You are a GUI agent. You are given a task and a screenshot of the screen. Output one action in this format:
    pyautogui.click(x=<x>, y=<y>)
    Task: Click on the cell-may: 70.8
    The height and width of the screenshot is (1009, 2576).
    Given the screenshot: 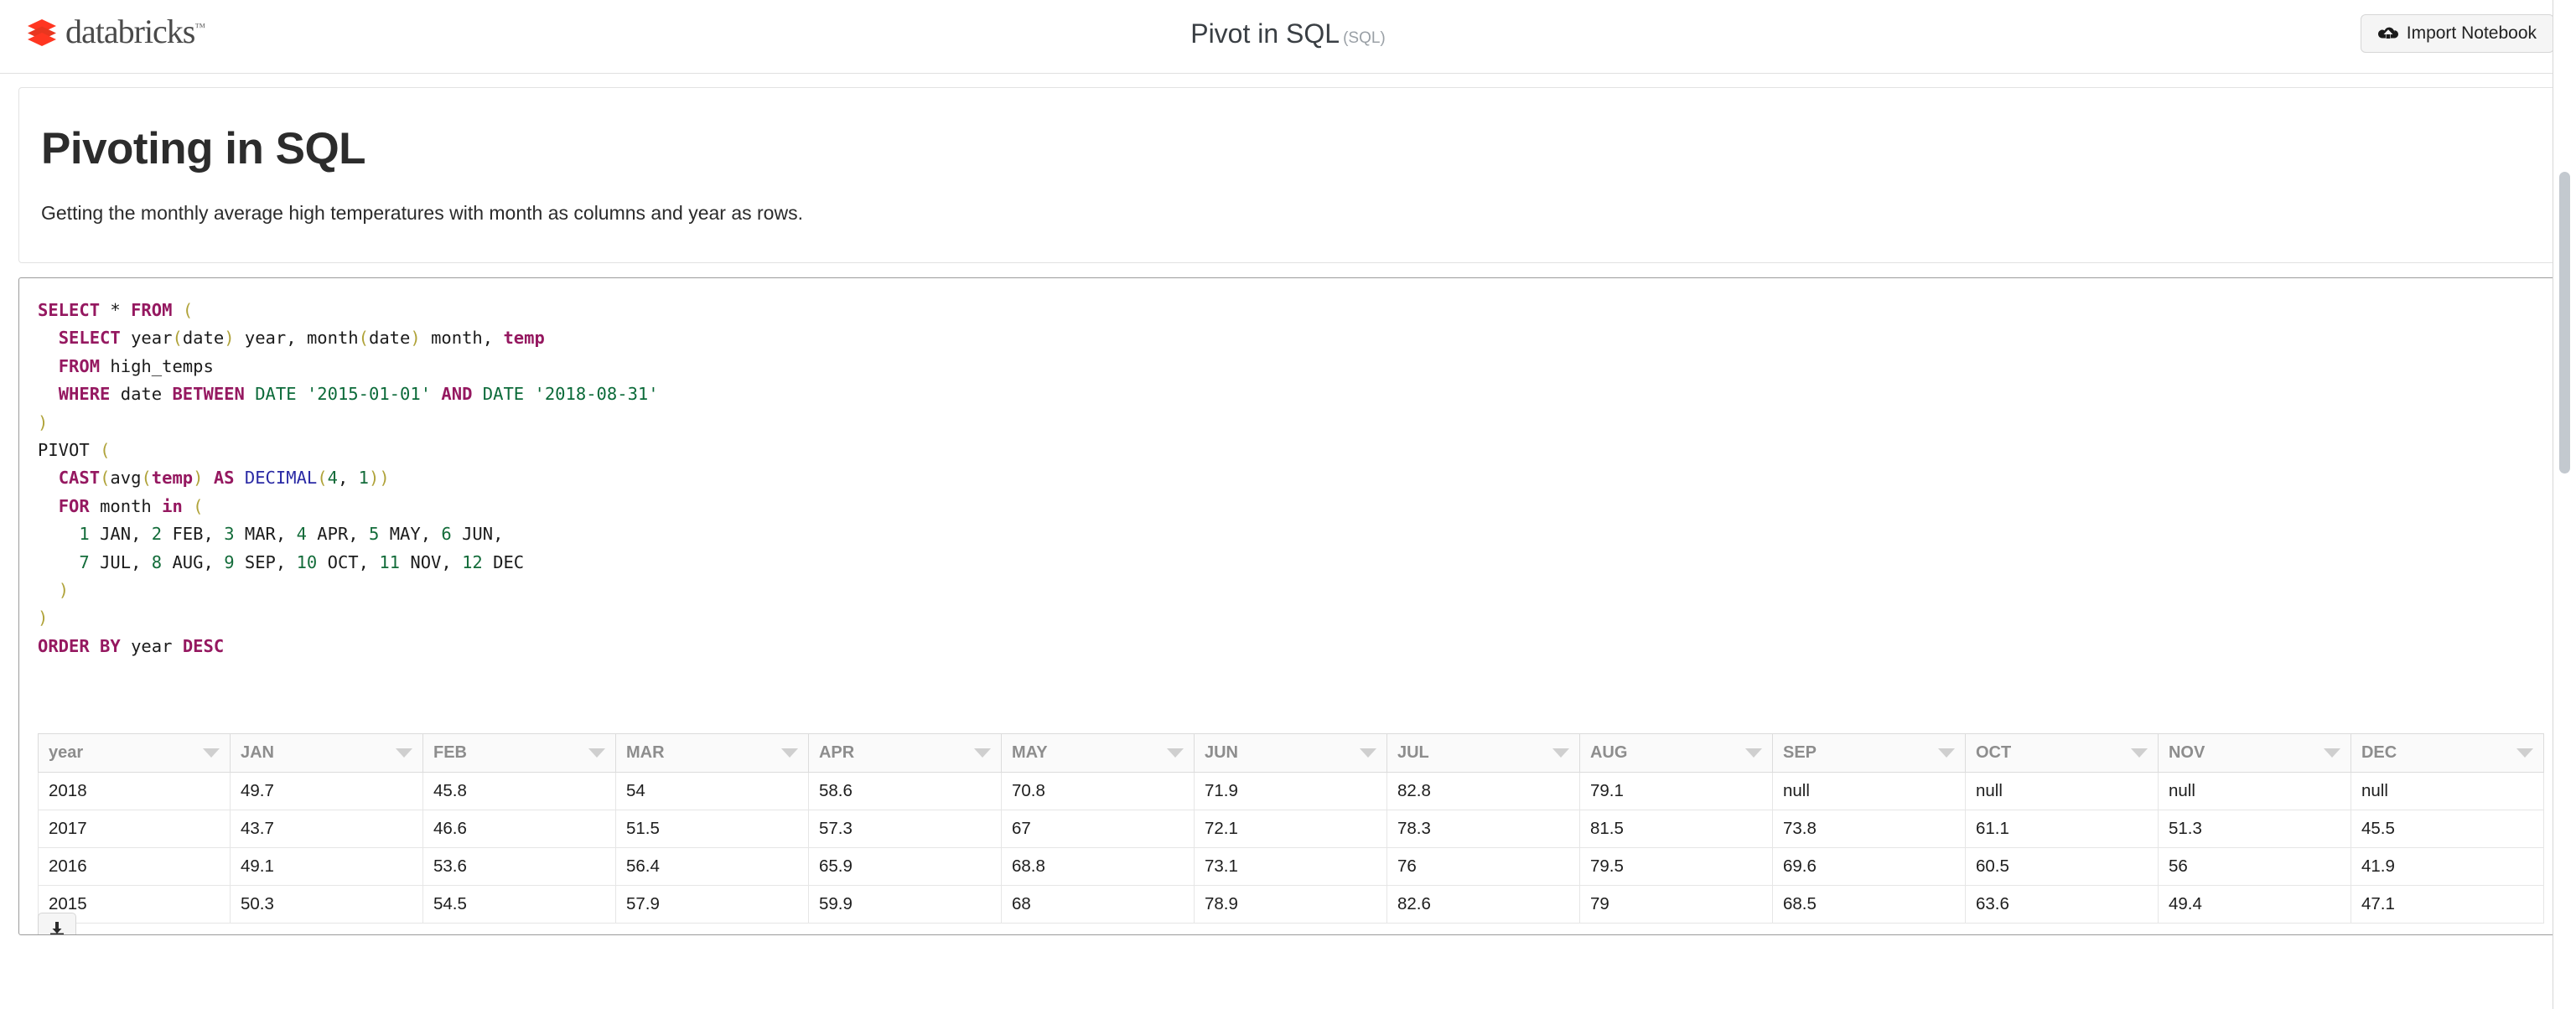 What is the action you would take?
    pyautogui.click(x=1097, y=791)
    